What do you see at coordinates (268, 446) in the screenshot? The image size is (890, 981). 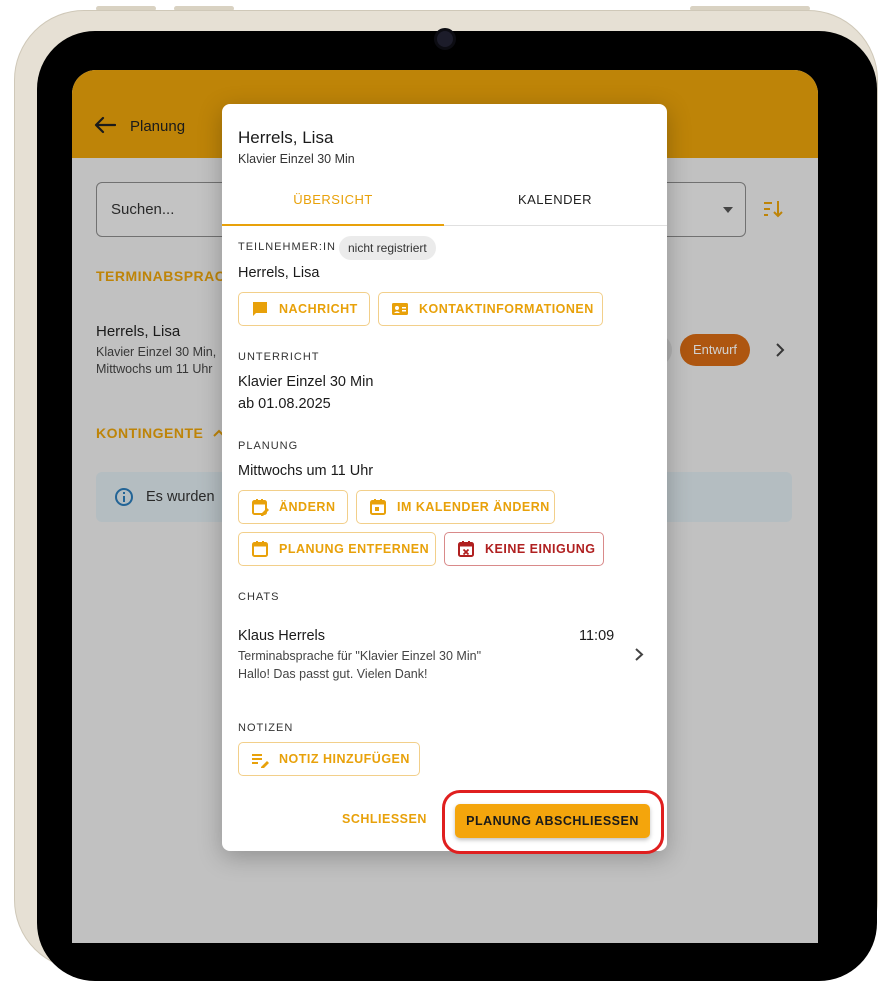 I see `planning-label: PLANUNG` at bounding box center [268, 446].